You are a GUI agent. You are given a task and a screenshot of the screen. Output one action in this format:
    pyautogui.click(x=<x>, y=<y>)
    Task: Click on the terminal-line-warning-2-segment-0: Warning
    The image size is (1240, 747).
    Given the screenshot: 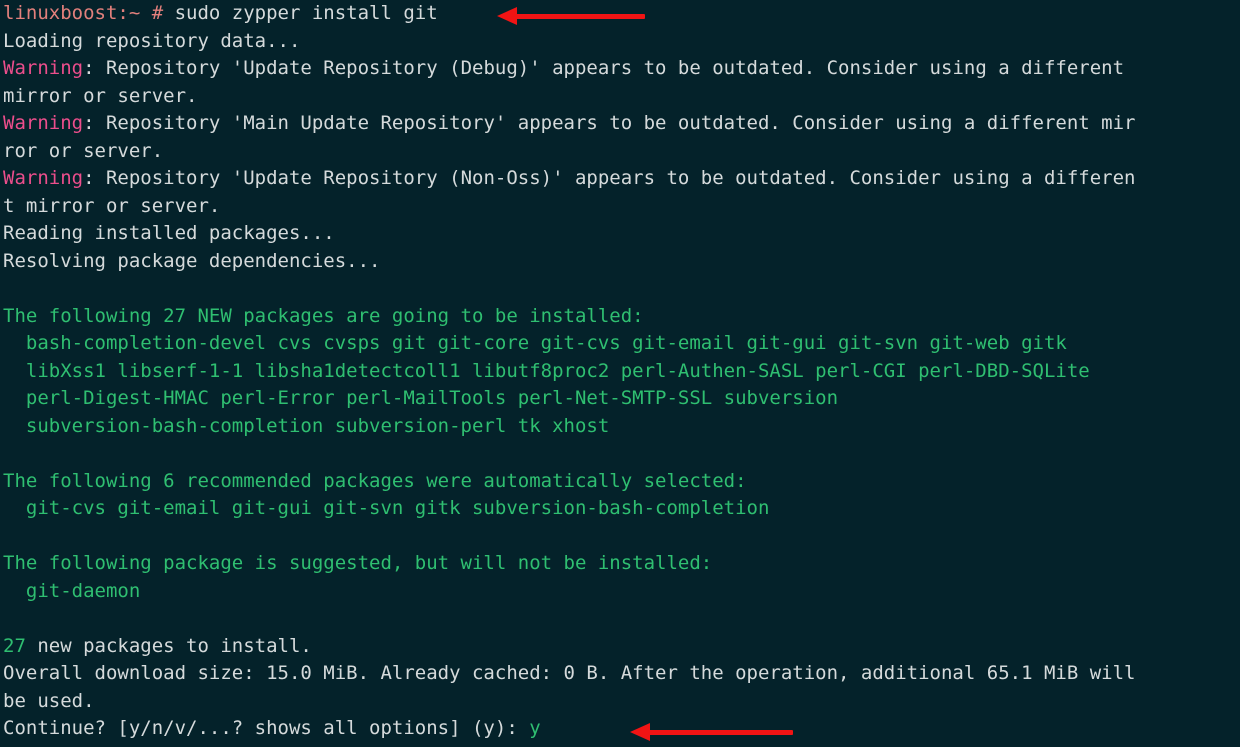 What is the action you would take?
    pyautogui.click(x=43, y=123)
    